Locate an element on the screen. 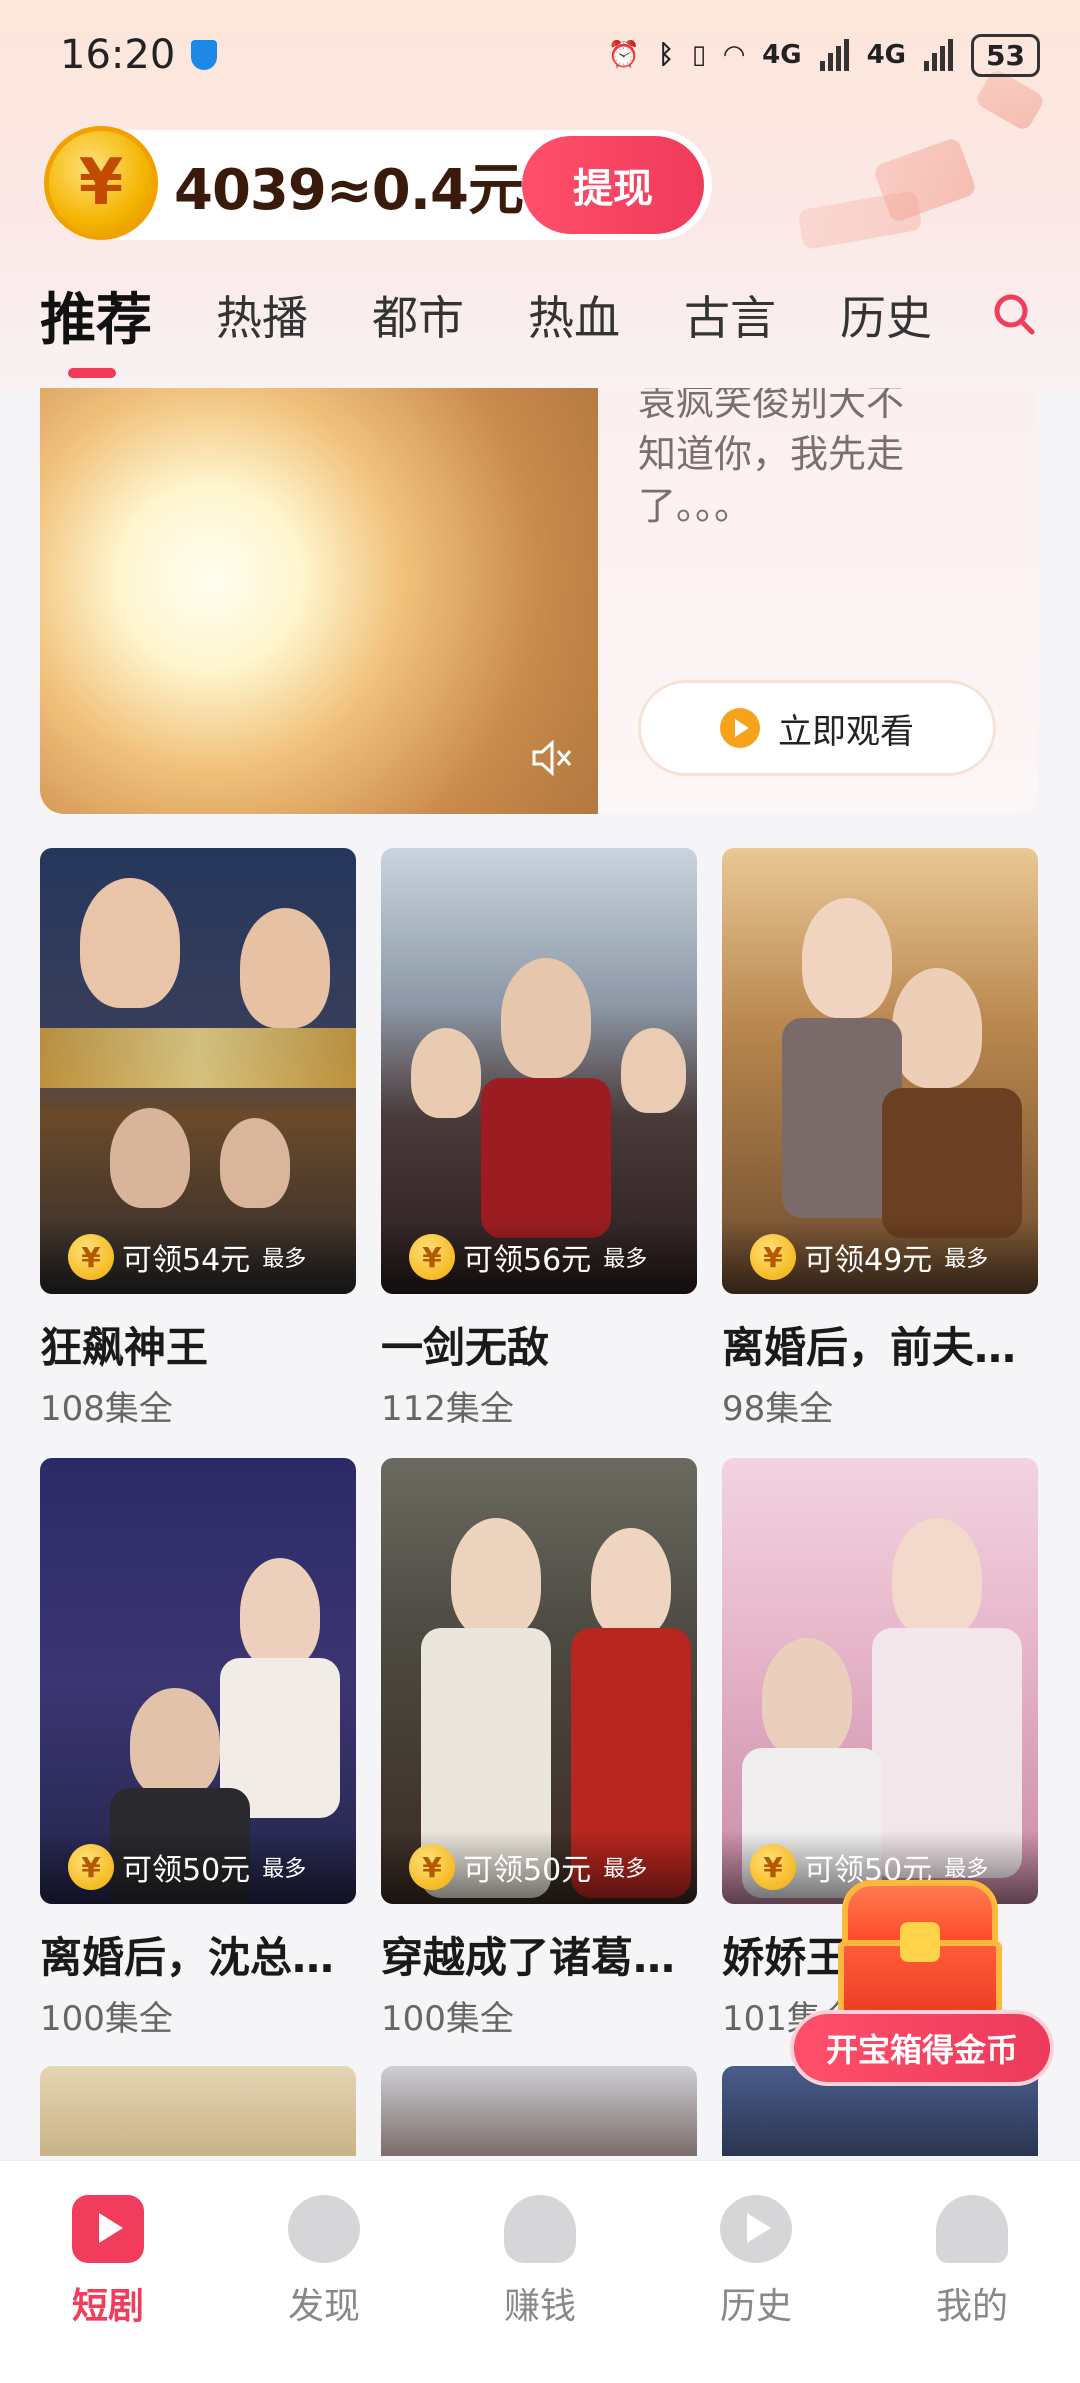 The width and height of the screenshot is (1080, 2383). play-icon is located at coordinates (740, 728).